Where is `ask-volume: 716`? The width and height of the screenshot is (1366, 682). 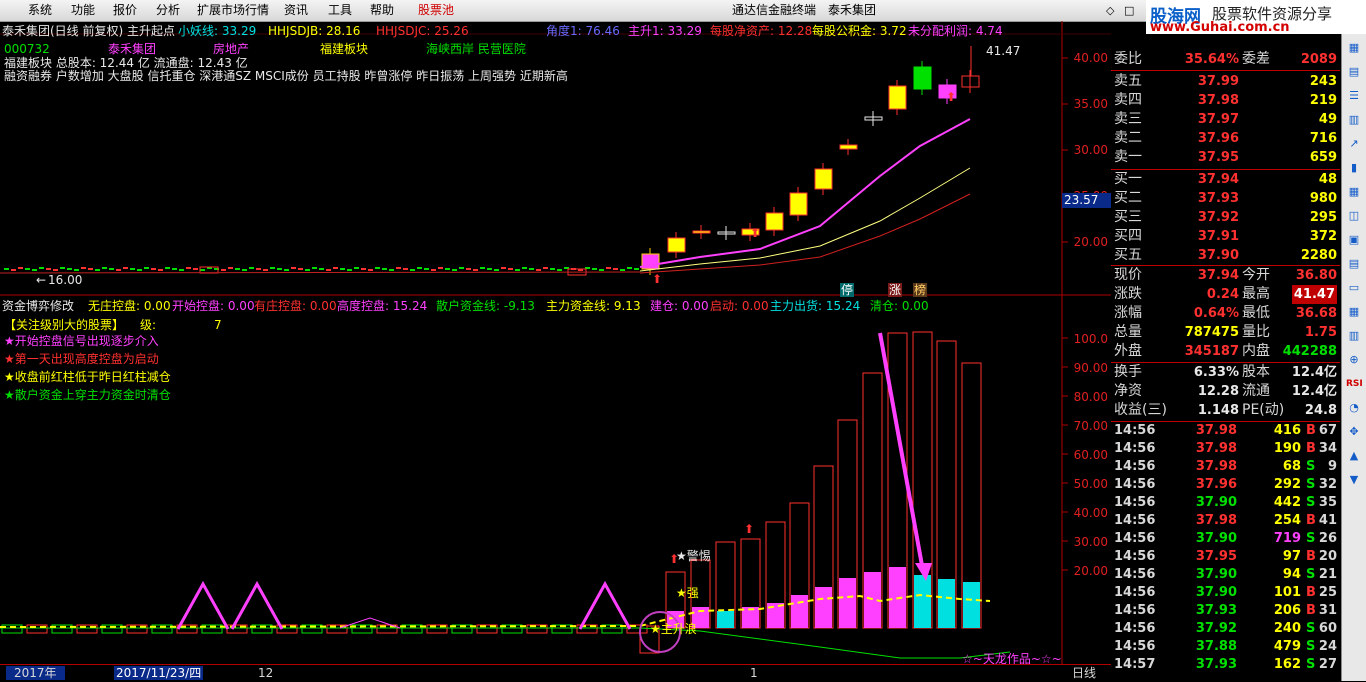 ask-volume: 716 is located at coordinates (1323, 138).